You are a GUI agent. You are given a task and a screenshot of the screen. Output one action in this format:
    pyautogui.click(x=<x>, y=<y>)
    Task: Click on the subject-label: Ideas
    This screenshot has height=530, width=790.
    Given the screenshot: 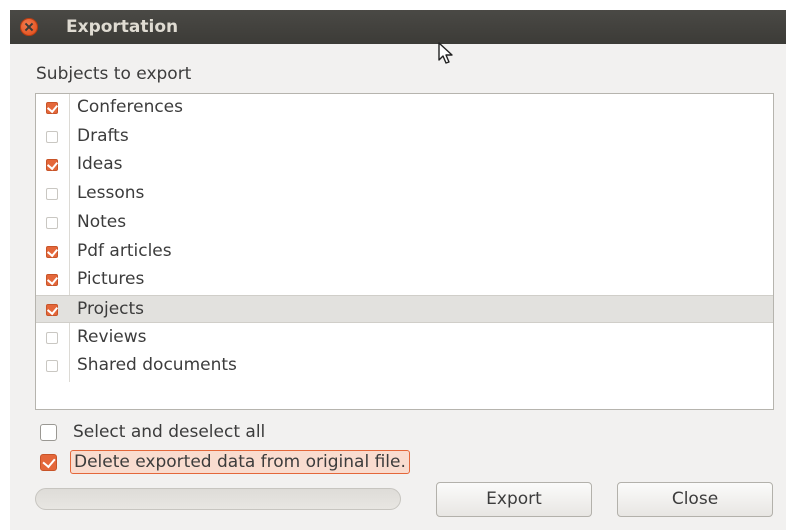 What is the action you would take?
    pyautogui.click(x=100, y=164)
    